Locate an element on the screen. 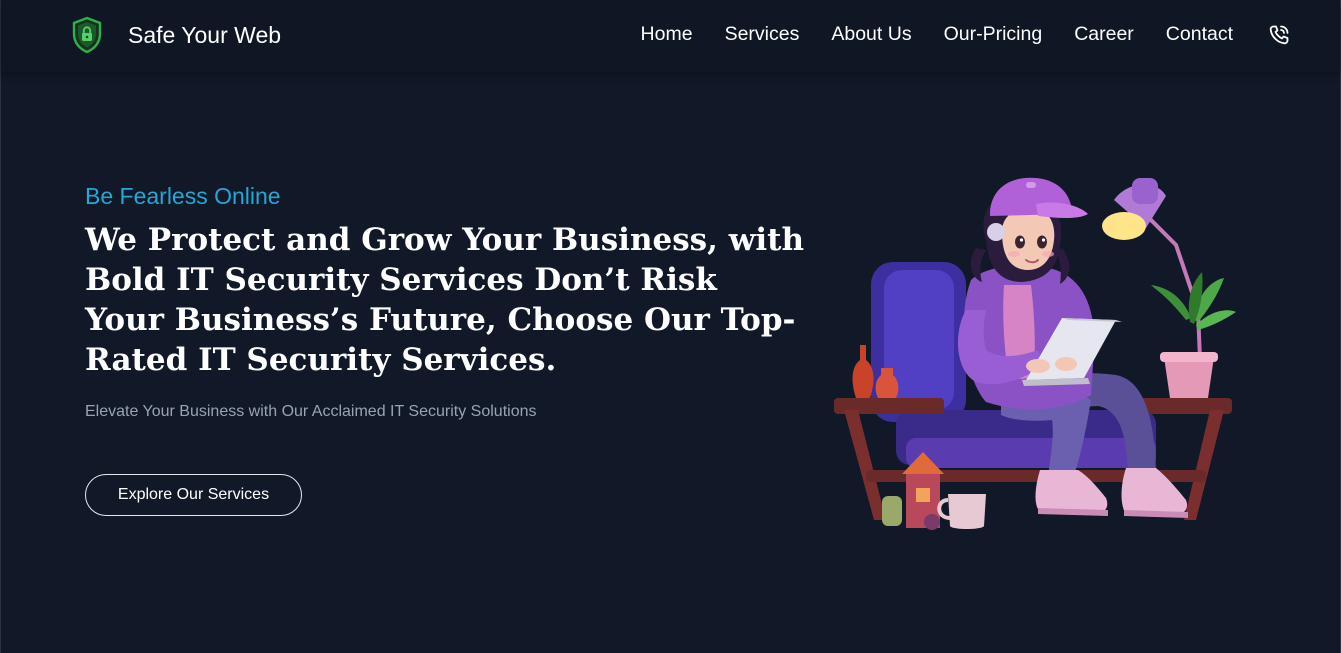 This screenshot has width=1341, height=653. nav-item-home: Home is located at coordinates (667, 34).